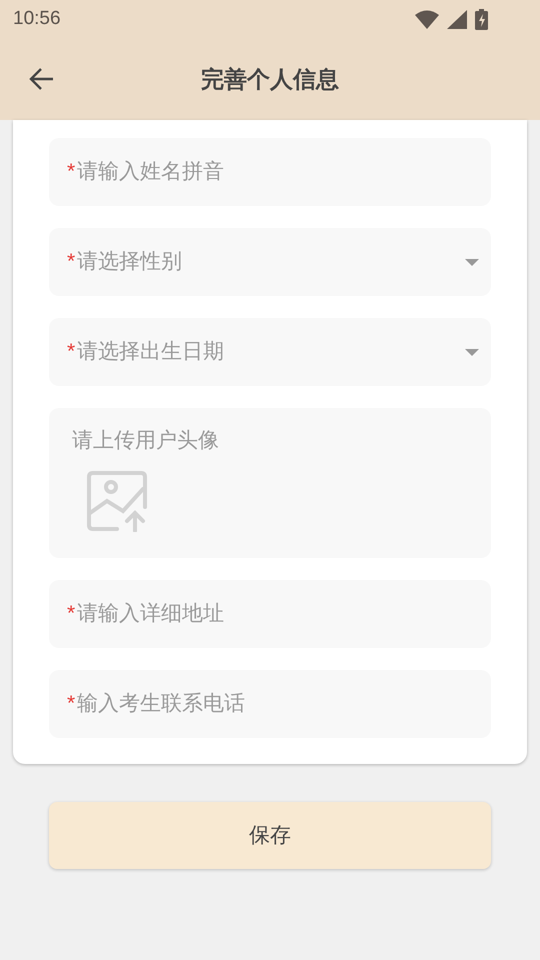 Image resolution: width=540 pixels, height=960 pixels. I want to click on input-field: *请输入详细地址, so click(270, 614).